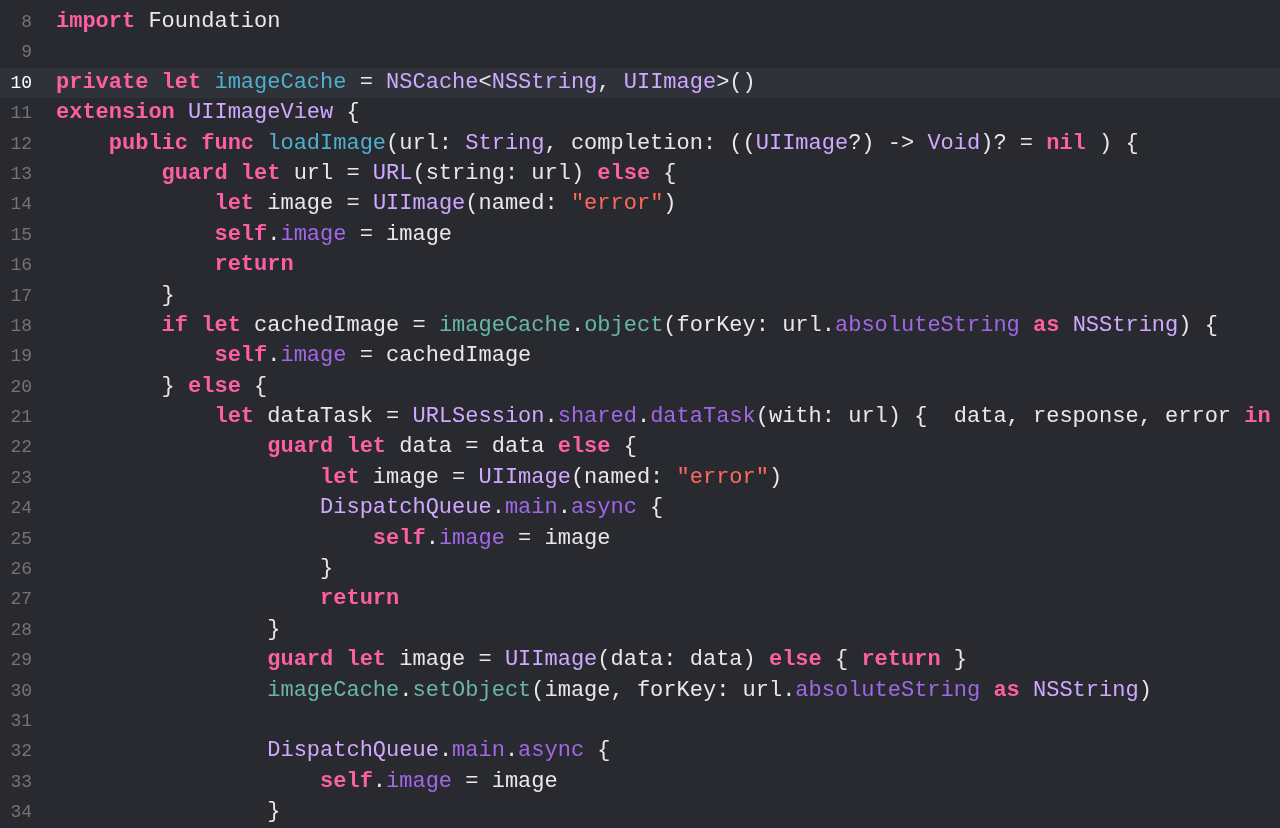 The height and width of the screenshot is (828, 1280). What do you see at coordinates (623, 143) in the screenshot?
I see `code-line: public func loadImage(url: String, completion: ((UIImage?) -> Void)? = nil ) {` at bounding box center [623, 143].